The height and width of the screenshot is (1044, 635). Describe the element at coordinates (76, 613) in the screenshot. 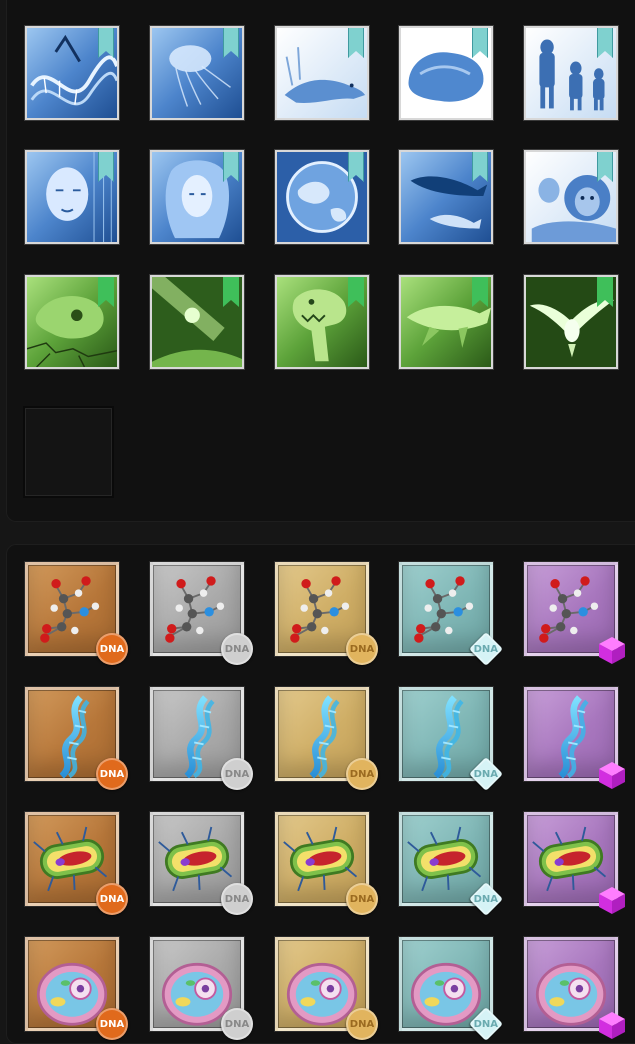

I see `bronze-molecule-card: DNA` at that location.